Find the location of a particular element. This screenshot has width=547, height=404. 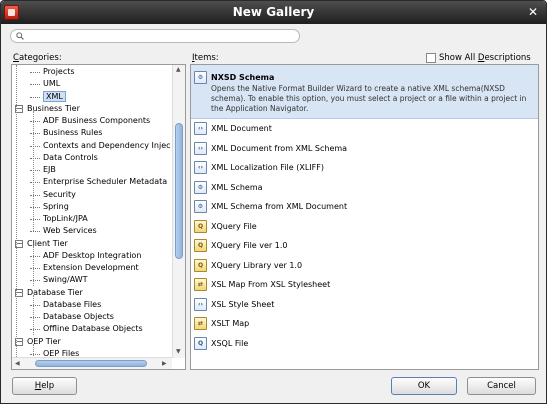

xsql-icon: Q is located at coordinates (200, 343).